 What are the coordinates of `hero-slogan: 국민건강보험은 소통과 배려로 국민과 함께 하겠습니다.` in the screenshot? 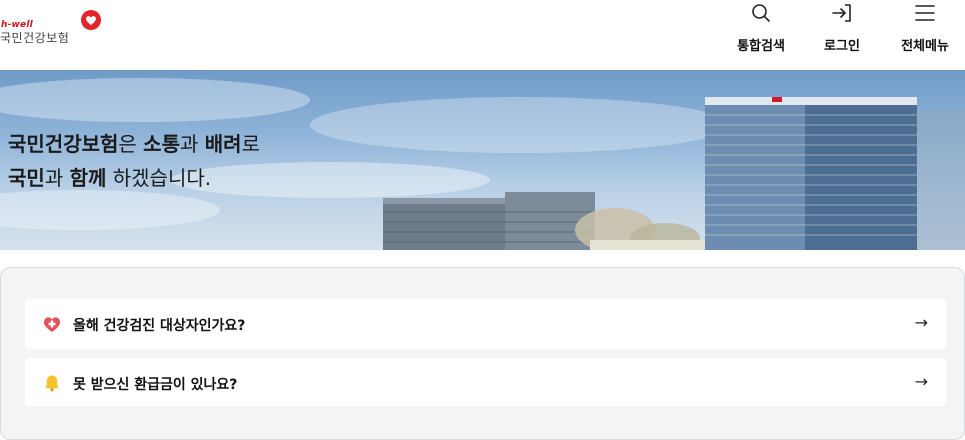 It's located at (134, 161).